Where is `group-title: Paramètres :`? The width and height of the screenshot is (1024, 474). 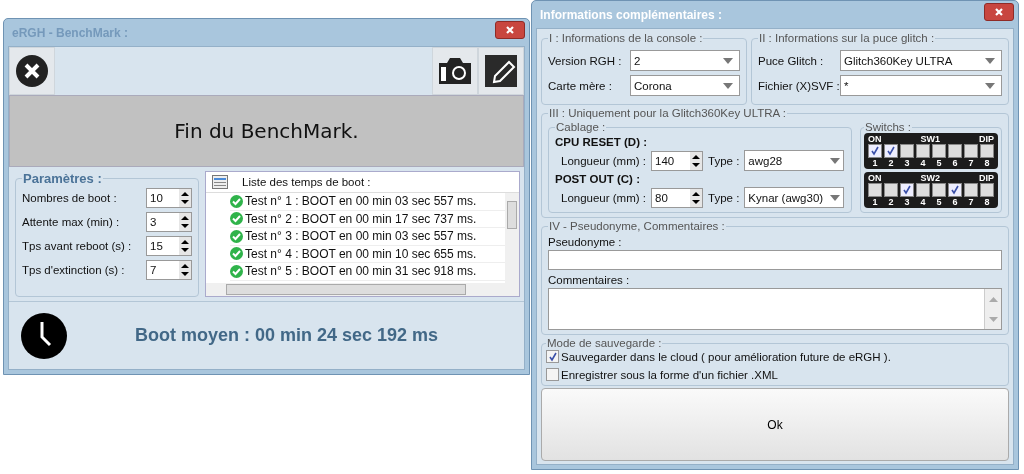
group-title: Paramètres : is located at coordinates (62, 178).